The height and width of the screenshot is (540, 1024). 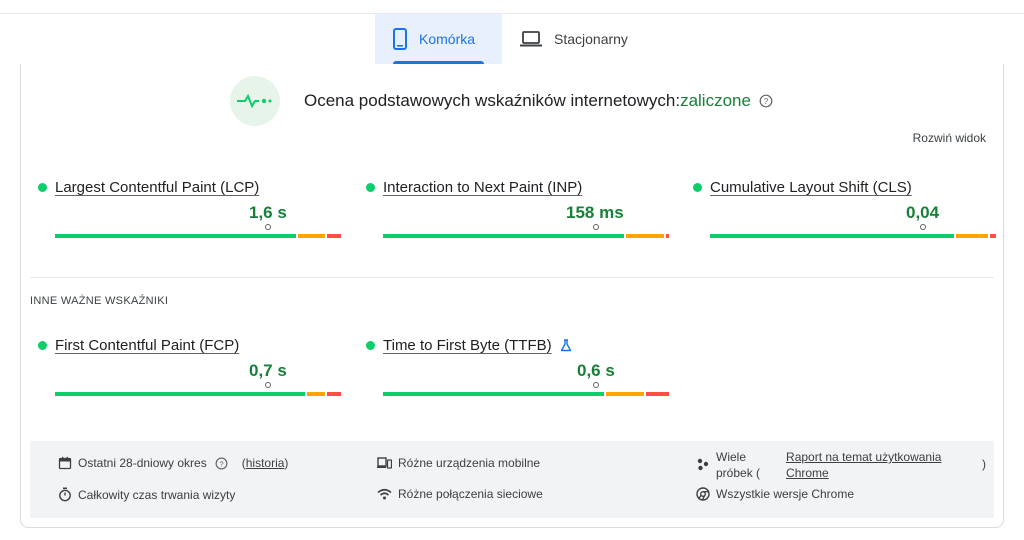 I want to click on period-help-icon: ?, so click(x=224, y=463).